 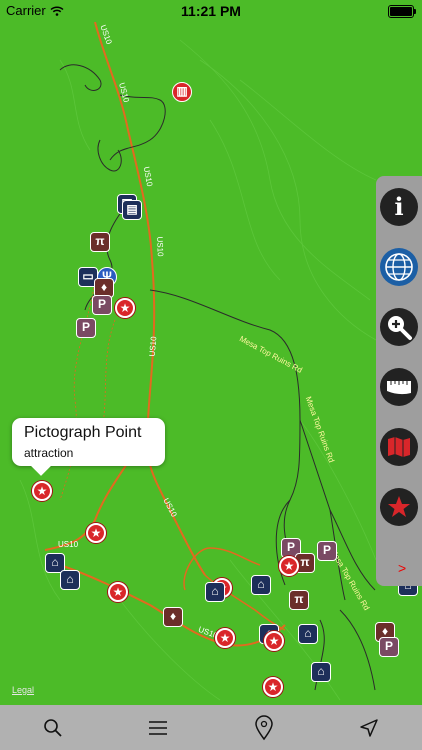 What do you see at coordinates (402, 568) in the screenshot?
I see `expand-panel-chevron-icon: >` at bounding box center [402, 568].